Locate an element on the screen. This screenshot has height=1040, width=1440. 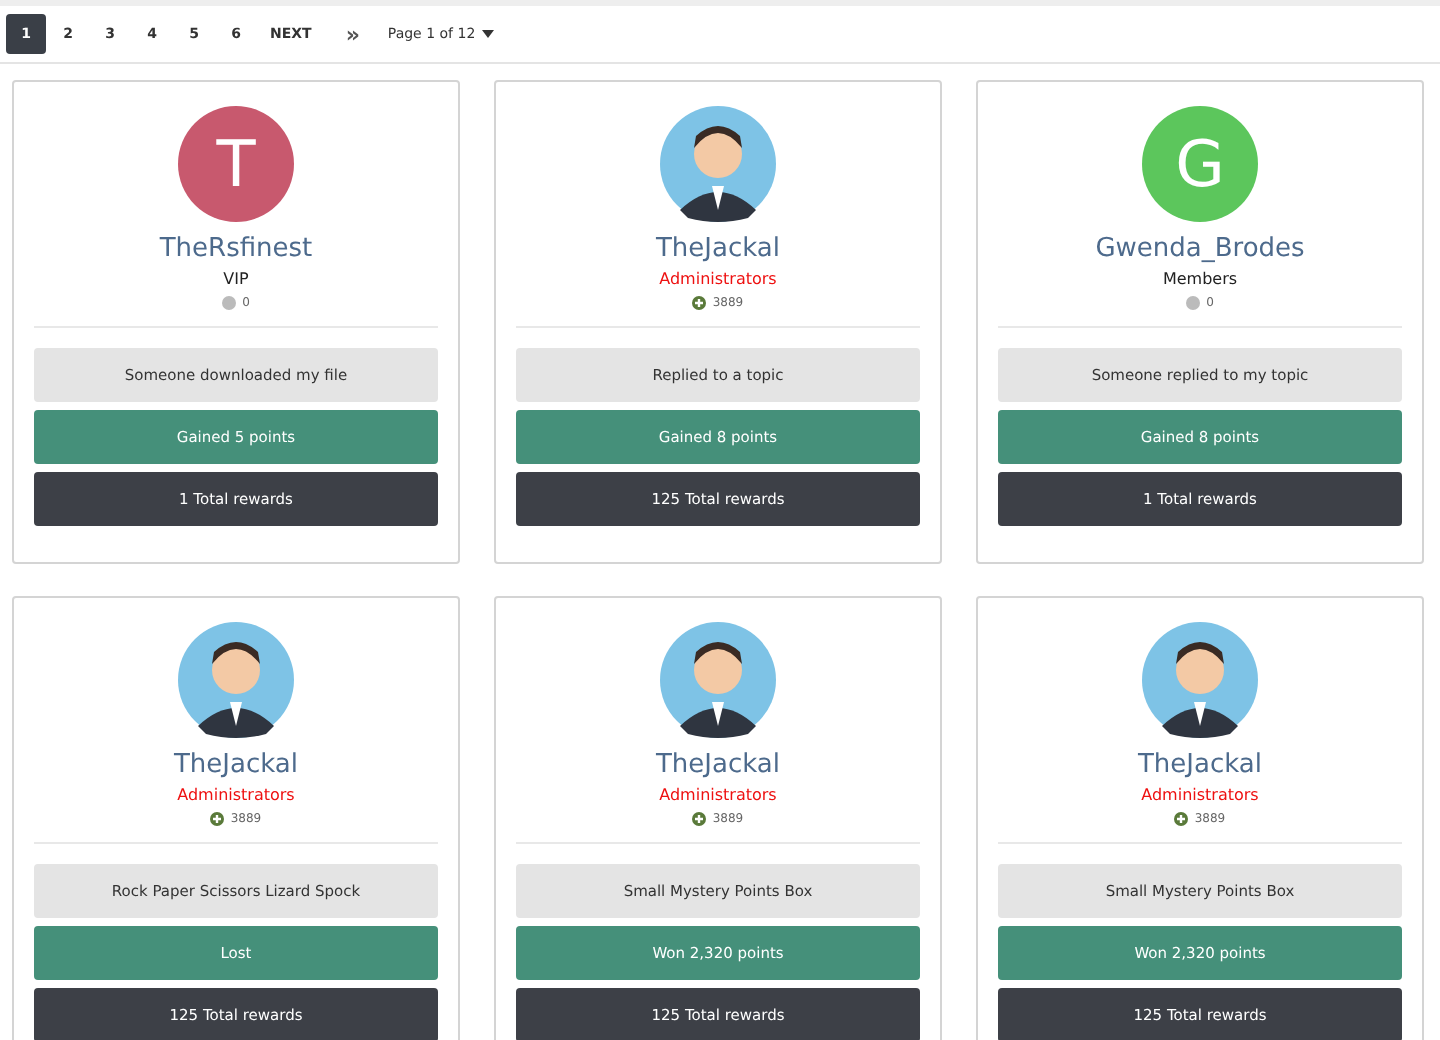
user-name: TheRsfinest is located at coordinates (236, 249).